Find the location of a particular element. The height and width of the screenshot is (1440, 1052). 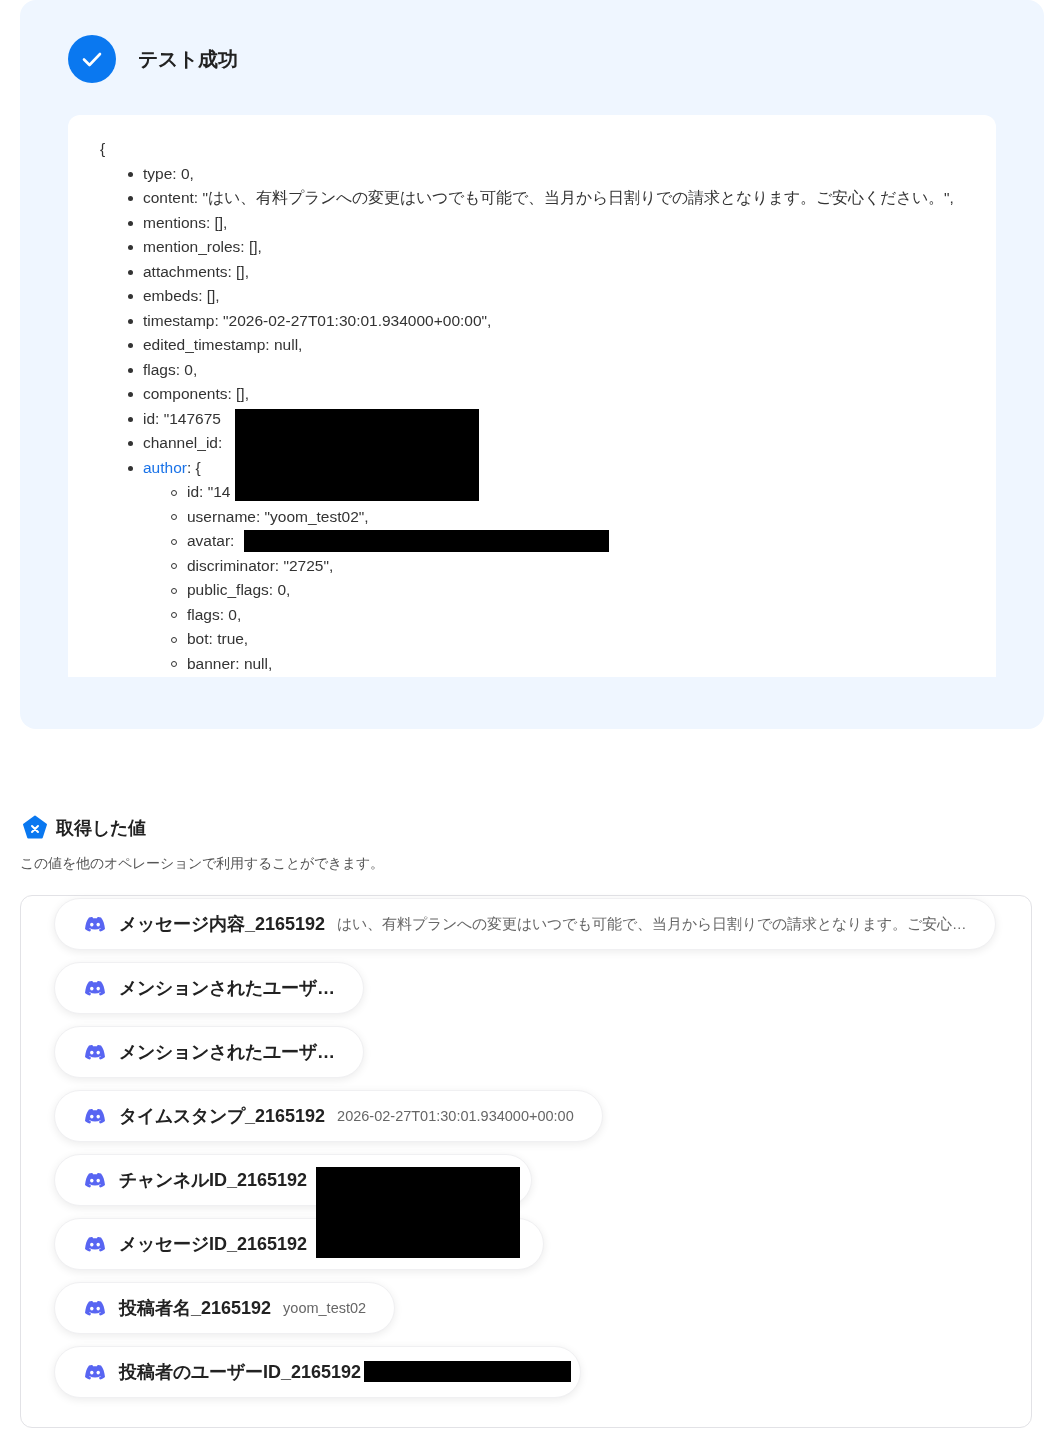

code-line: mention_roles: [], is located at coordinates (202, 247).